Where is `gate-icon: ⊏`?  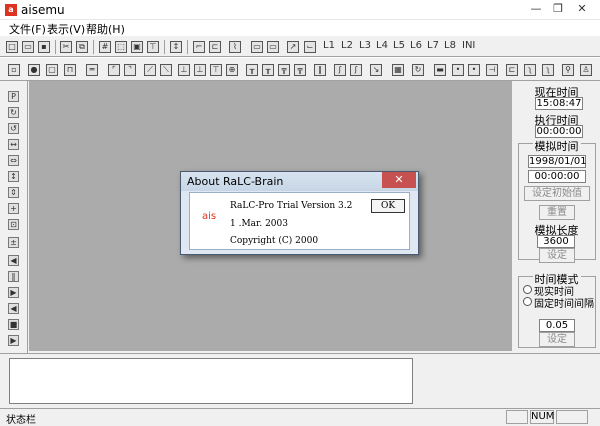 gate-icon: ⊏ is located at coordinates (512, 70).